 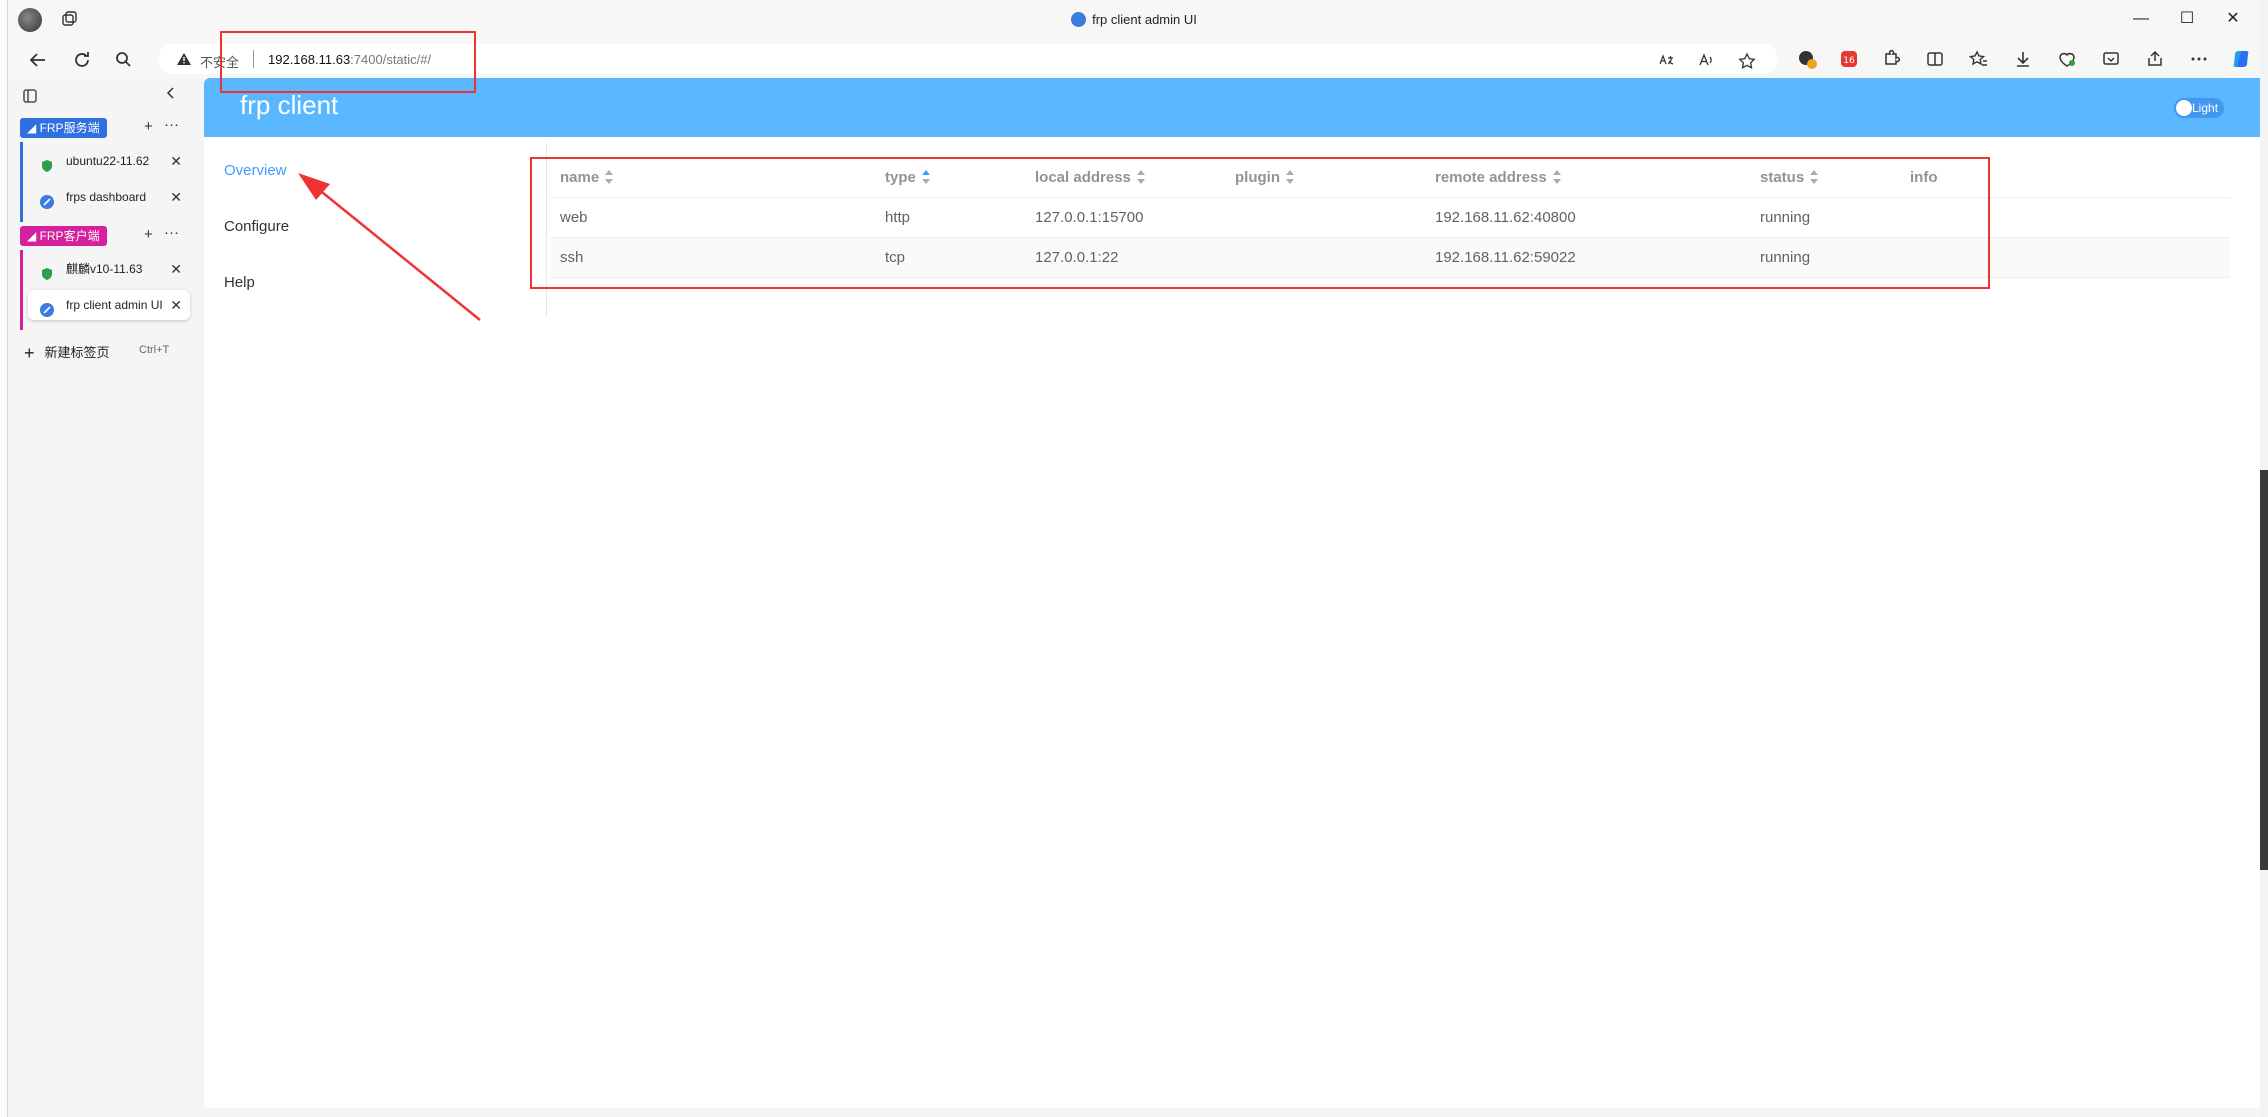 What do you see at coordinates (109, 161) in the screenshot?
I see `tab-ubuntu22: ubuntu22-11.62 ✕` at bounding box center [109, 161].